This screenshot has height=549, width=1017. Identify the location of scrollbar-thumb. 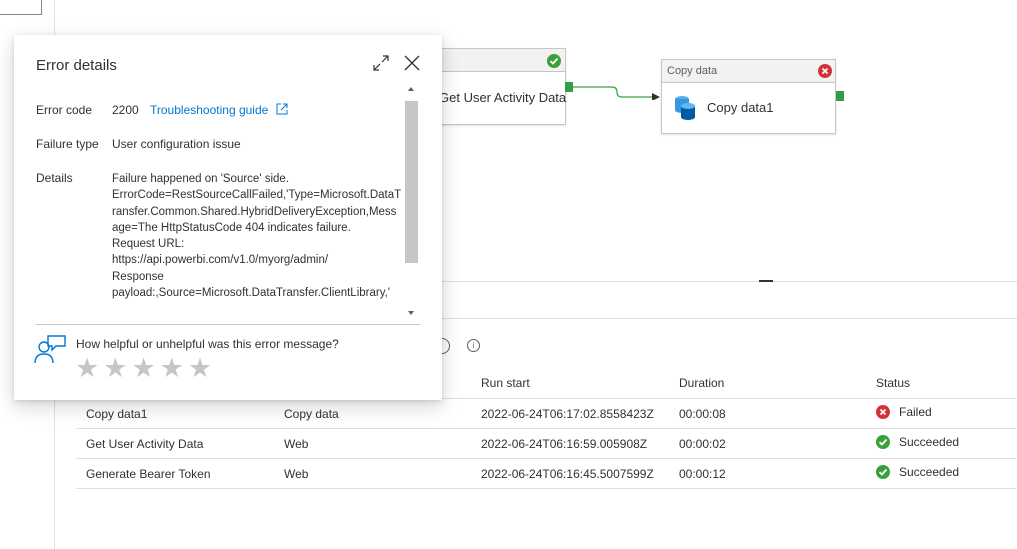
(411, 182).